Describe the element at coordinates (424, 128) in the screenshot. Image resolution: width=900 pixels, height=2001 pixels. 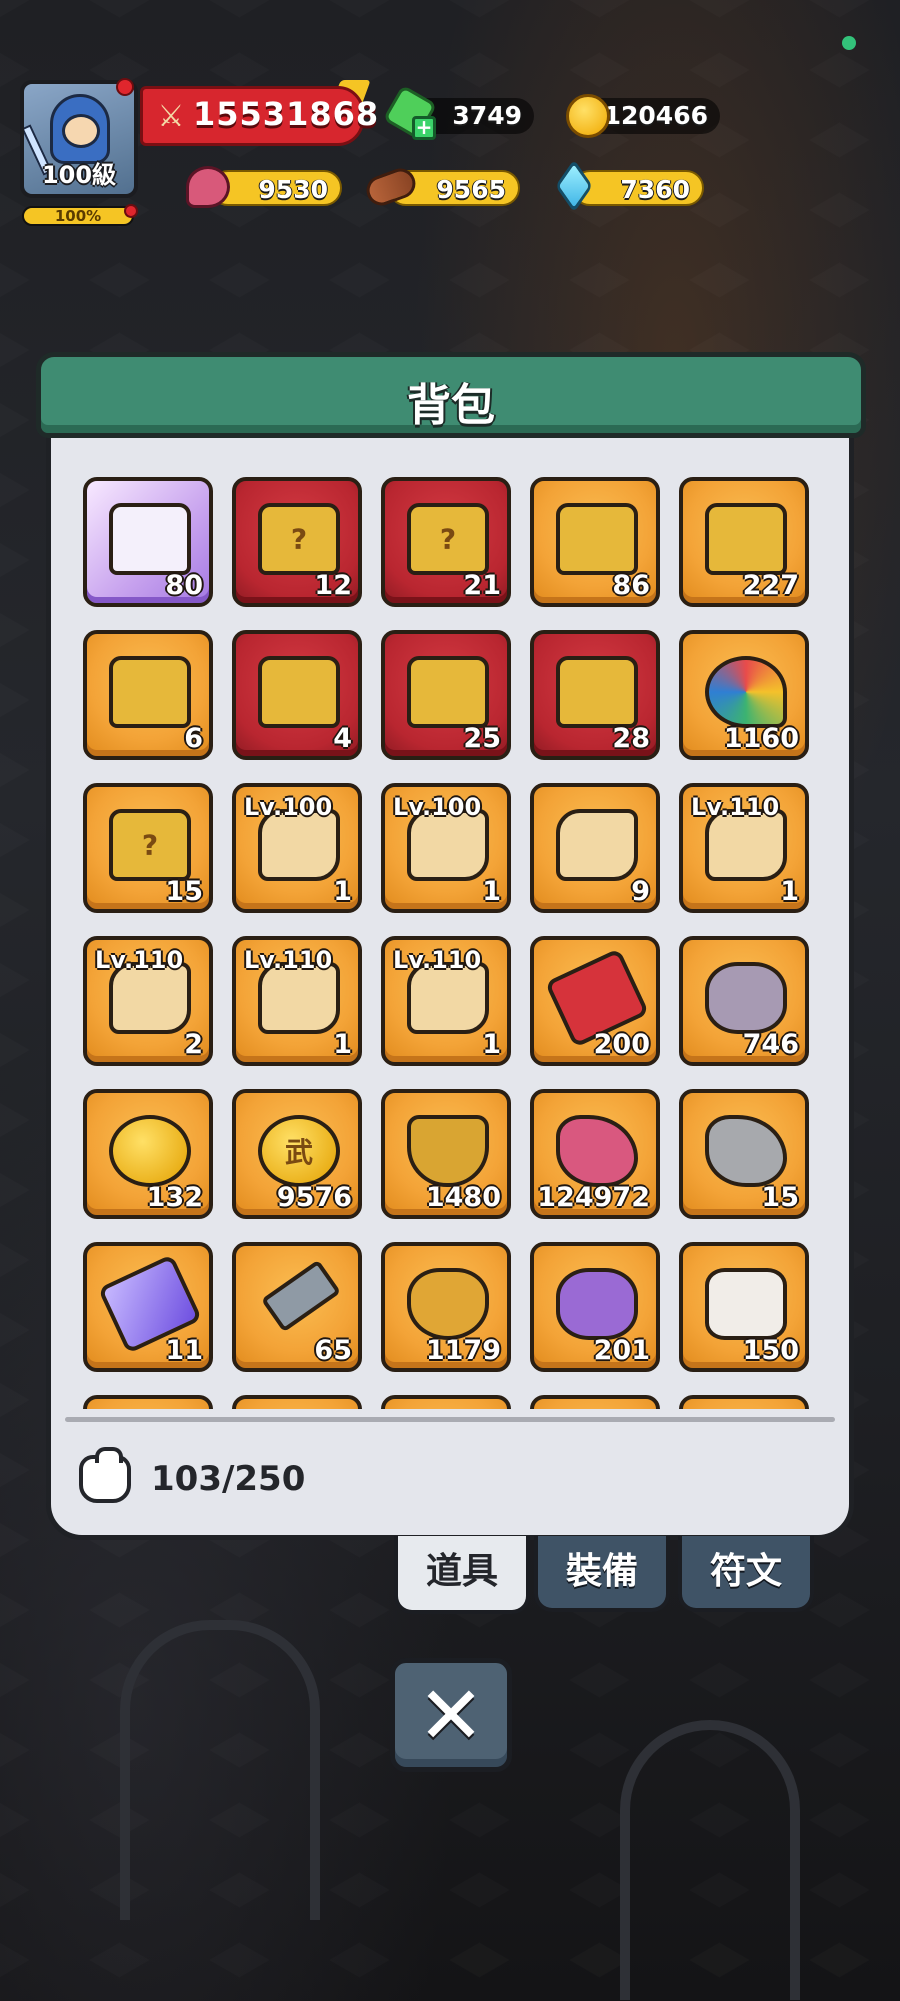
I see `add-gem-icon: +` at that location.